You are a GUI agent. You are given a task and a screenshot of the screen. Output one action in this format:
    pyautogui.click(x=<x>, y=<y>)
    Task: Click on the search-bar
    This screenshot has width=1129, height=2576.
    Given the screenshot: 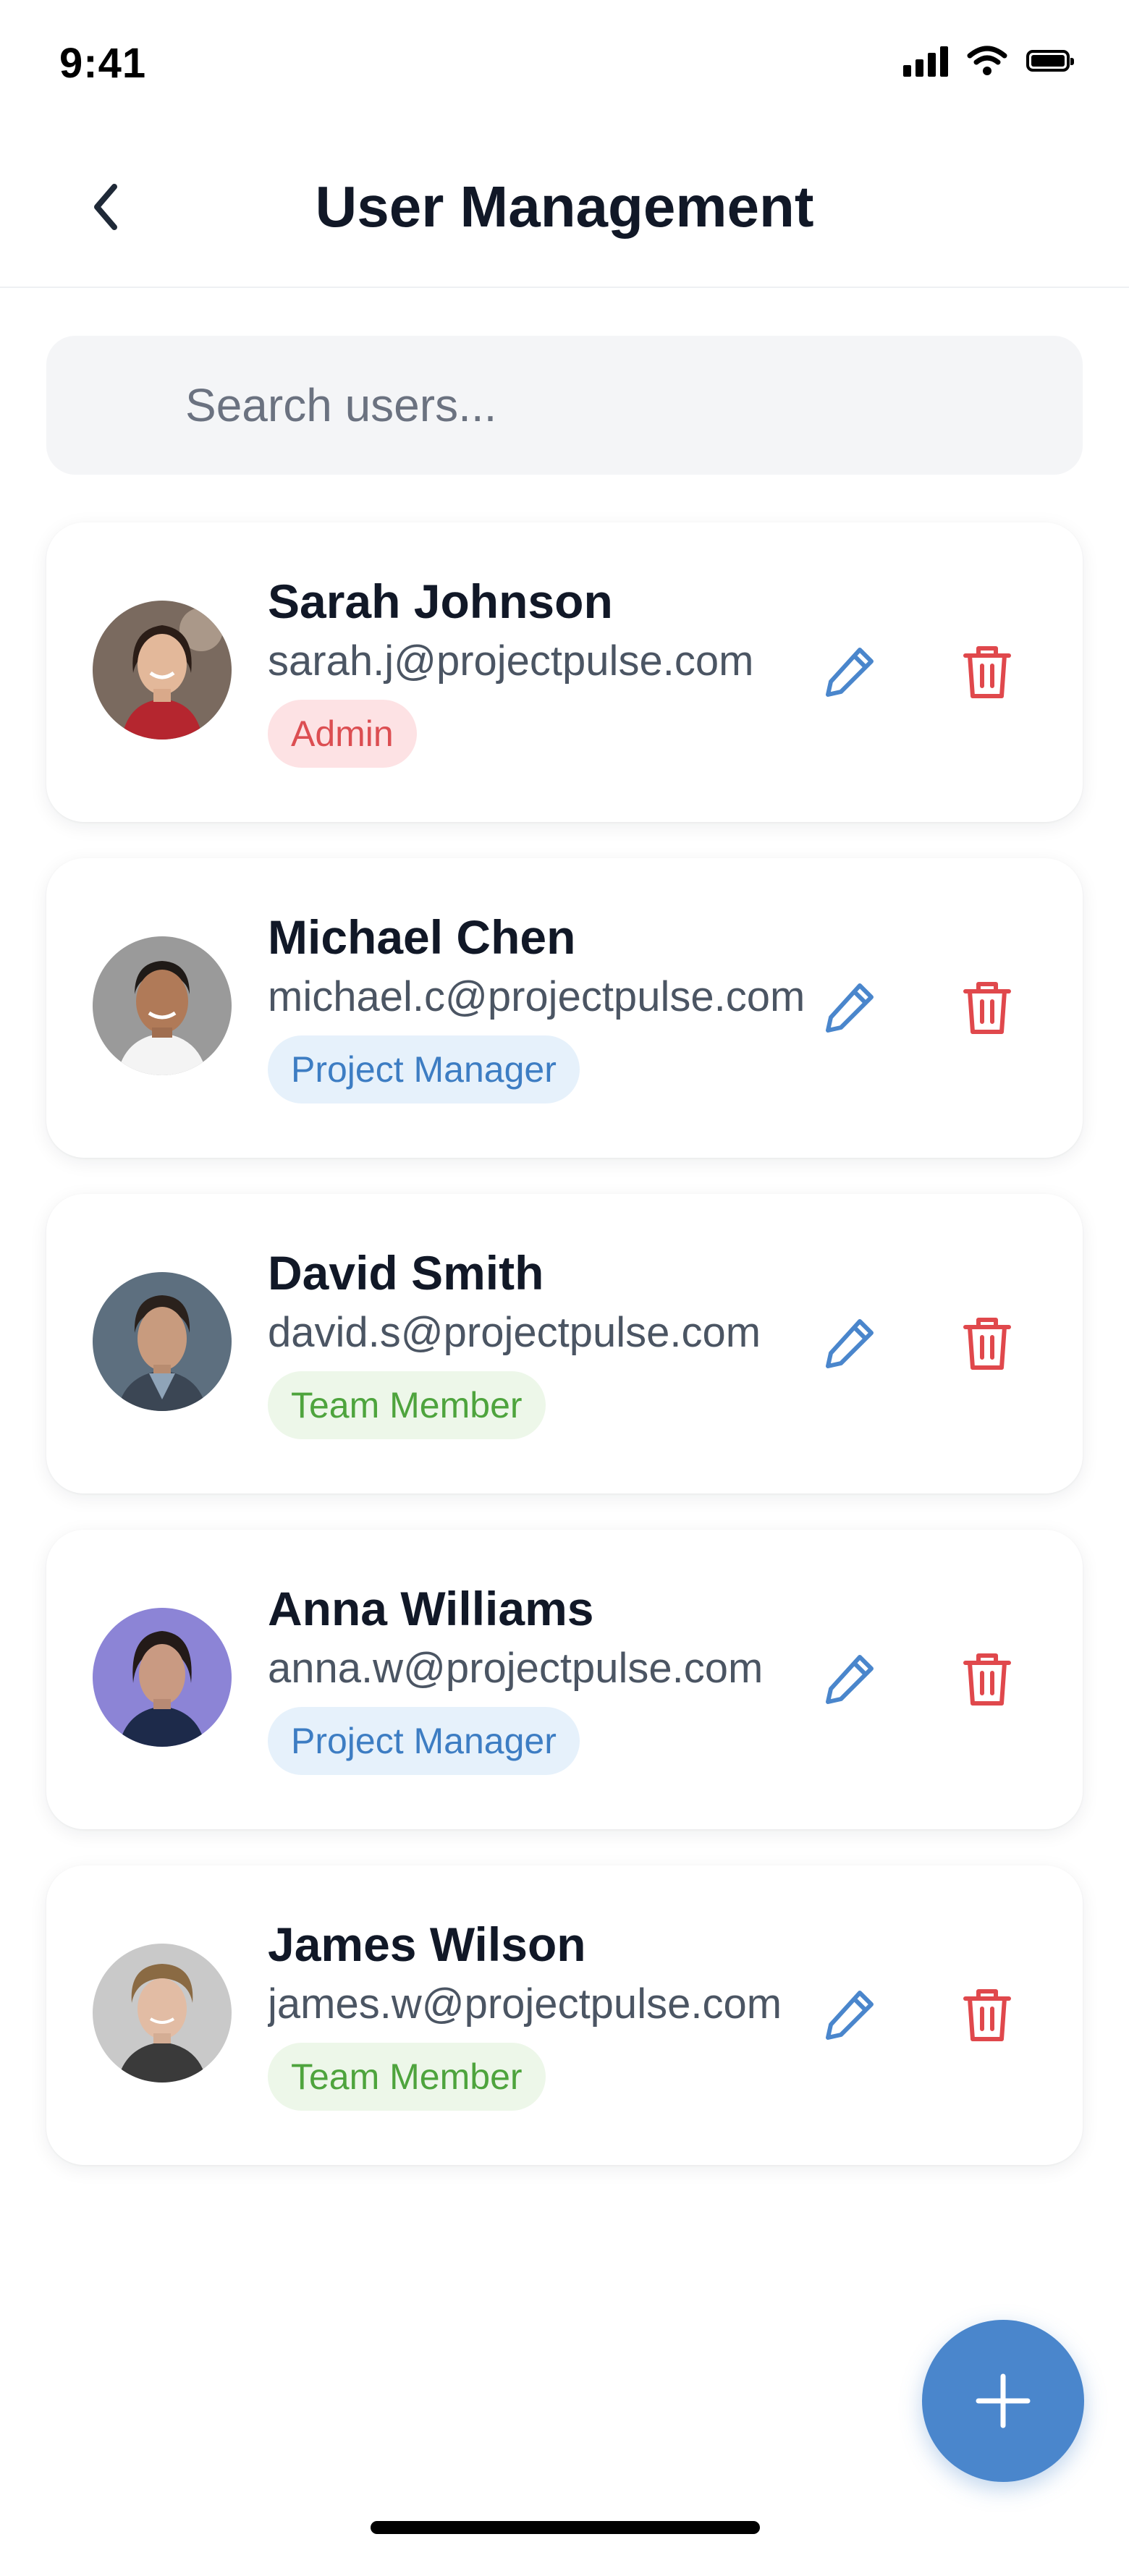 What is the action you would take?
    pyautogui.click(x=564, y=405)
    